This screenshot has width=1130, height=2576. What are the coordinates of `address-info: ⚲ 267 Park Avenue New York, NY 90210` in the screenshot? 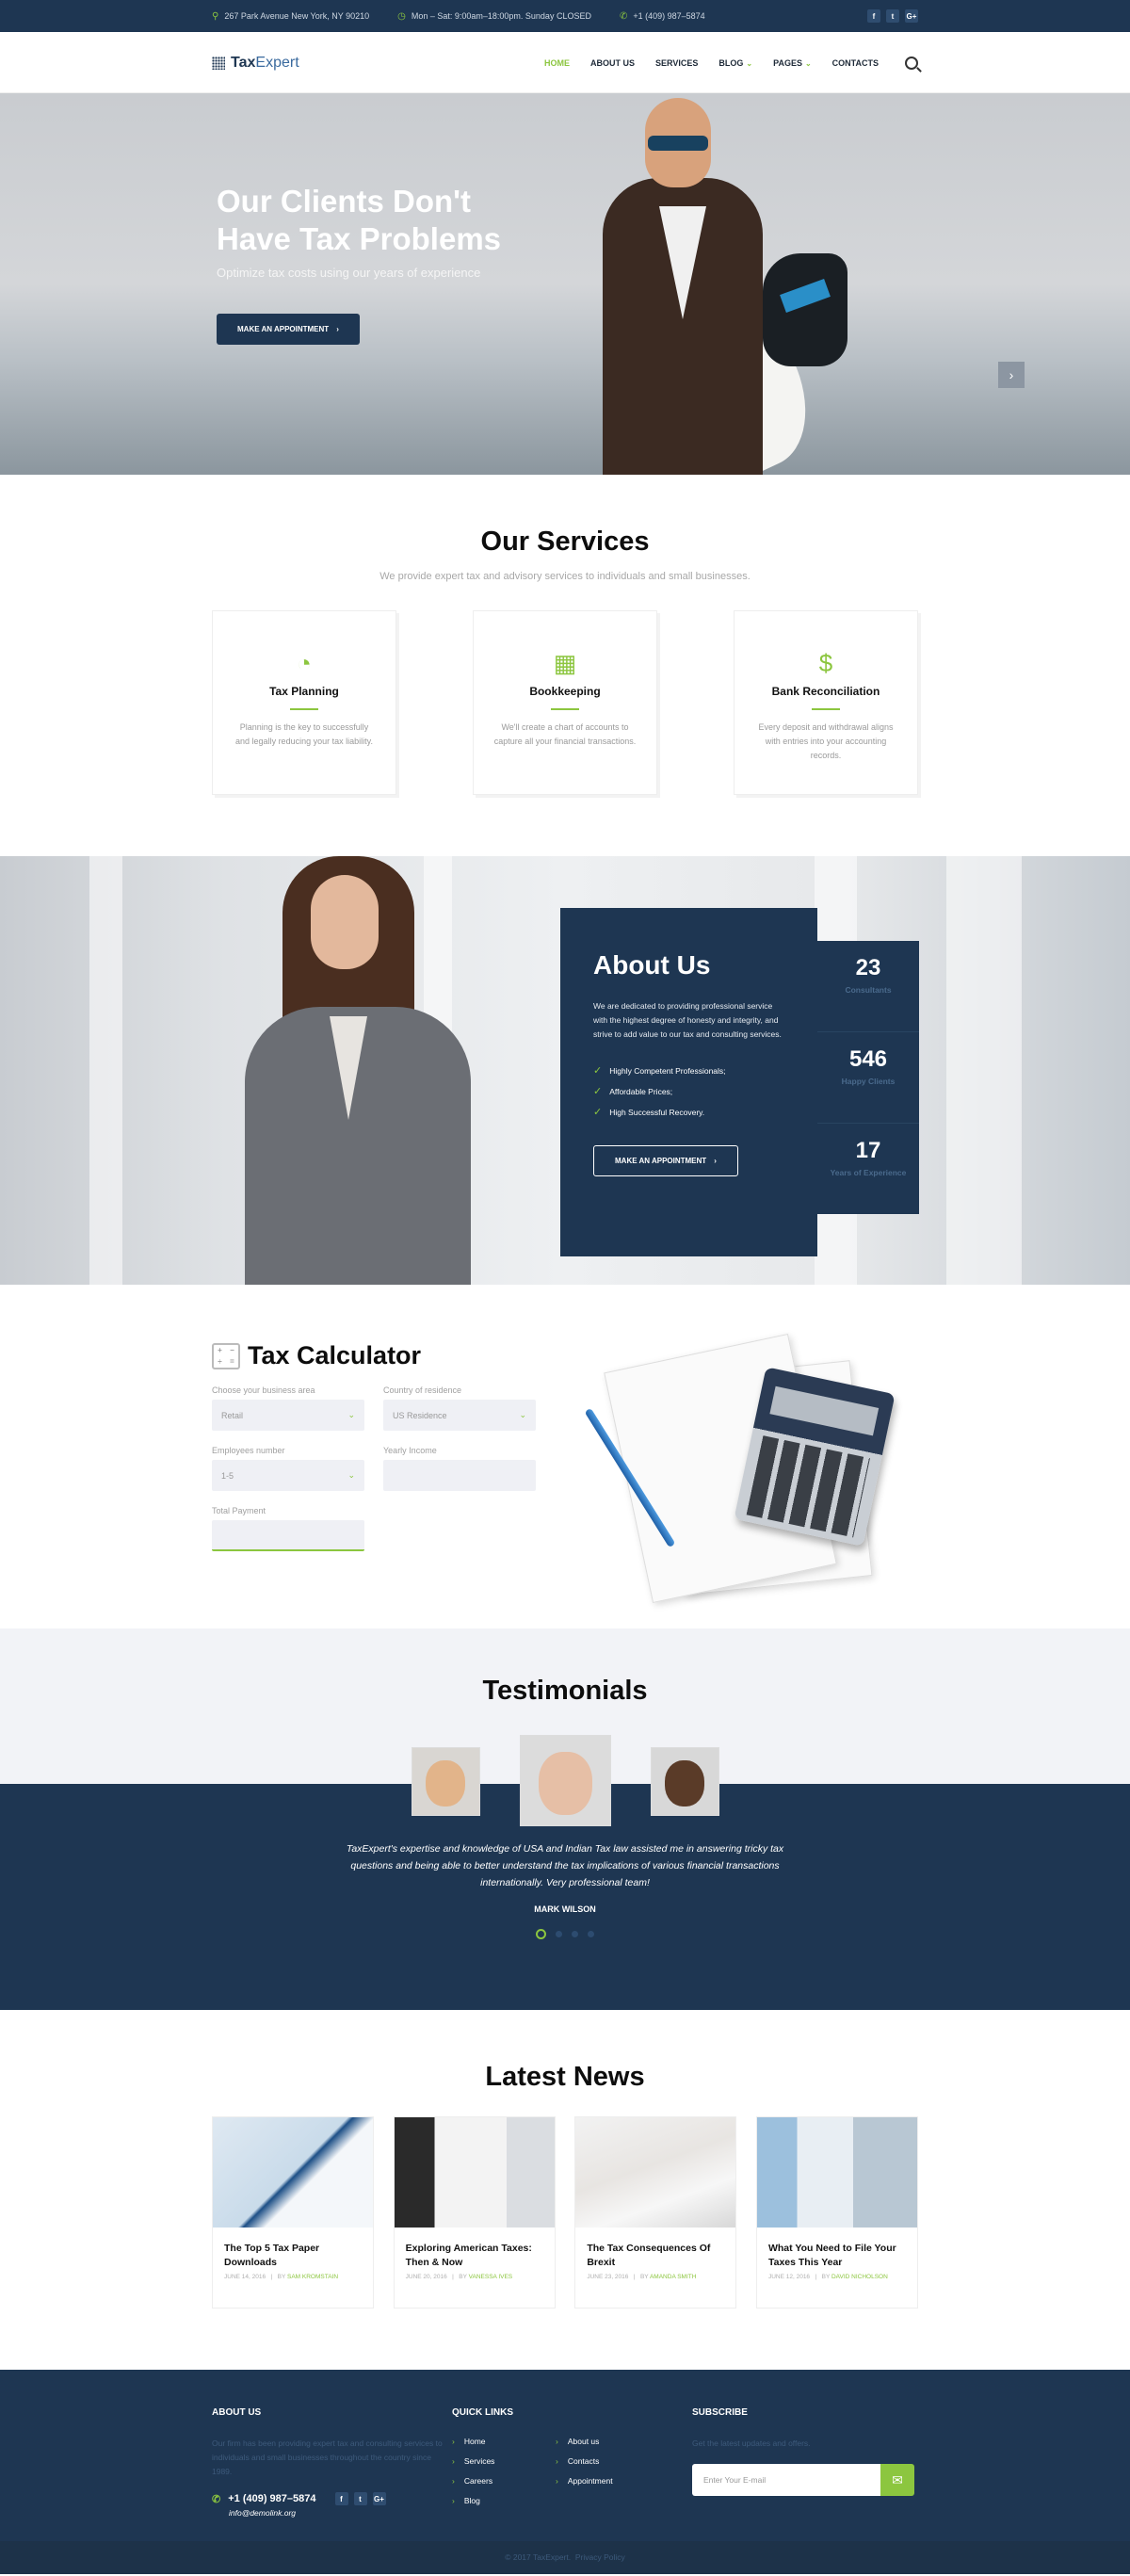 It's located at (291, 16).